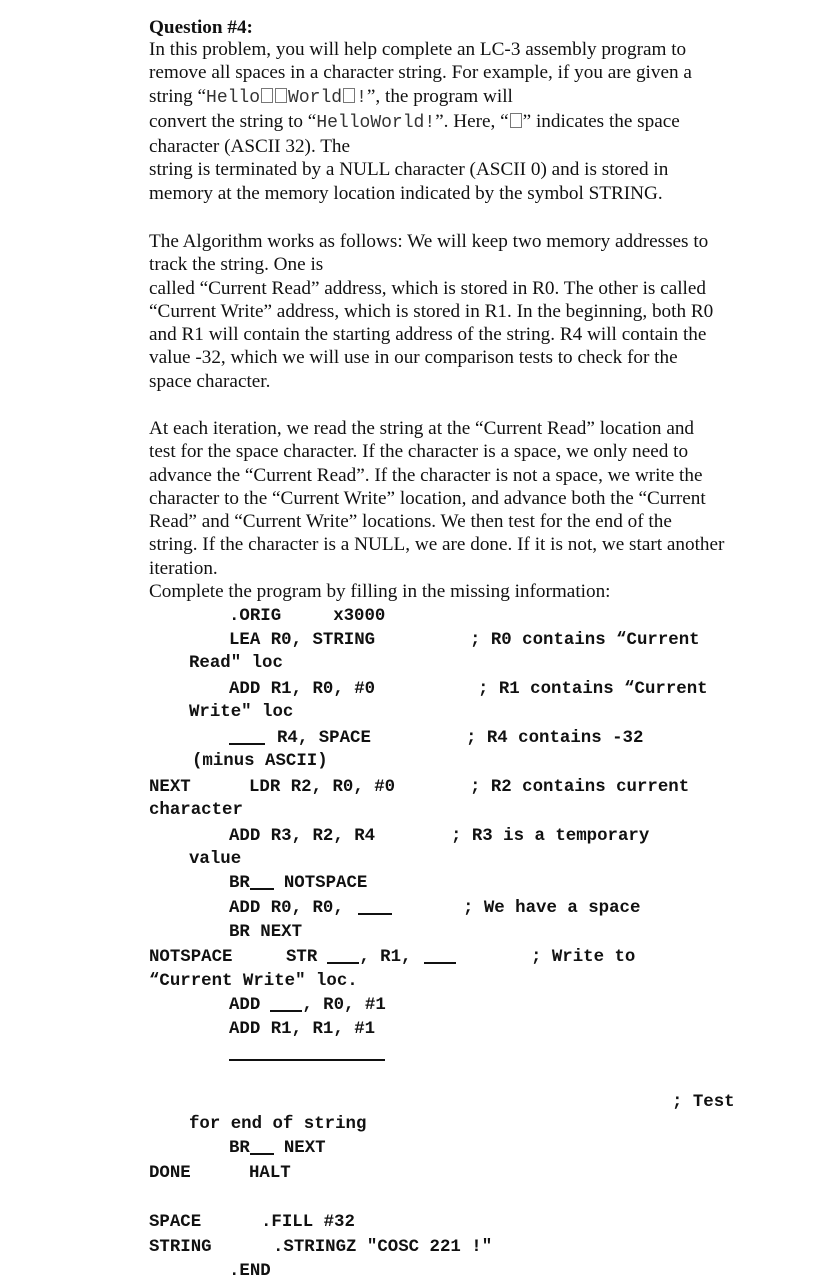  Describe the element at coordinates (580, 787) in the screenshot. I see `code-comment: ; R2 contains current` at that location.